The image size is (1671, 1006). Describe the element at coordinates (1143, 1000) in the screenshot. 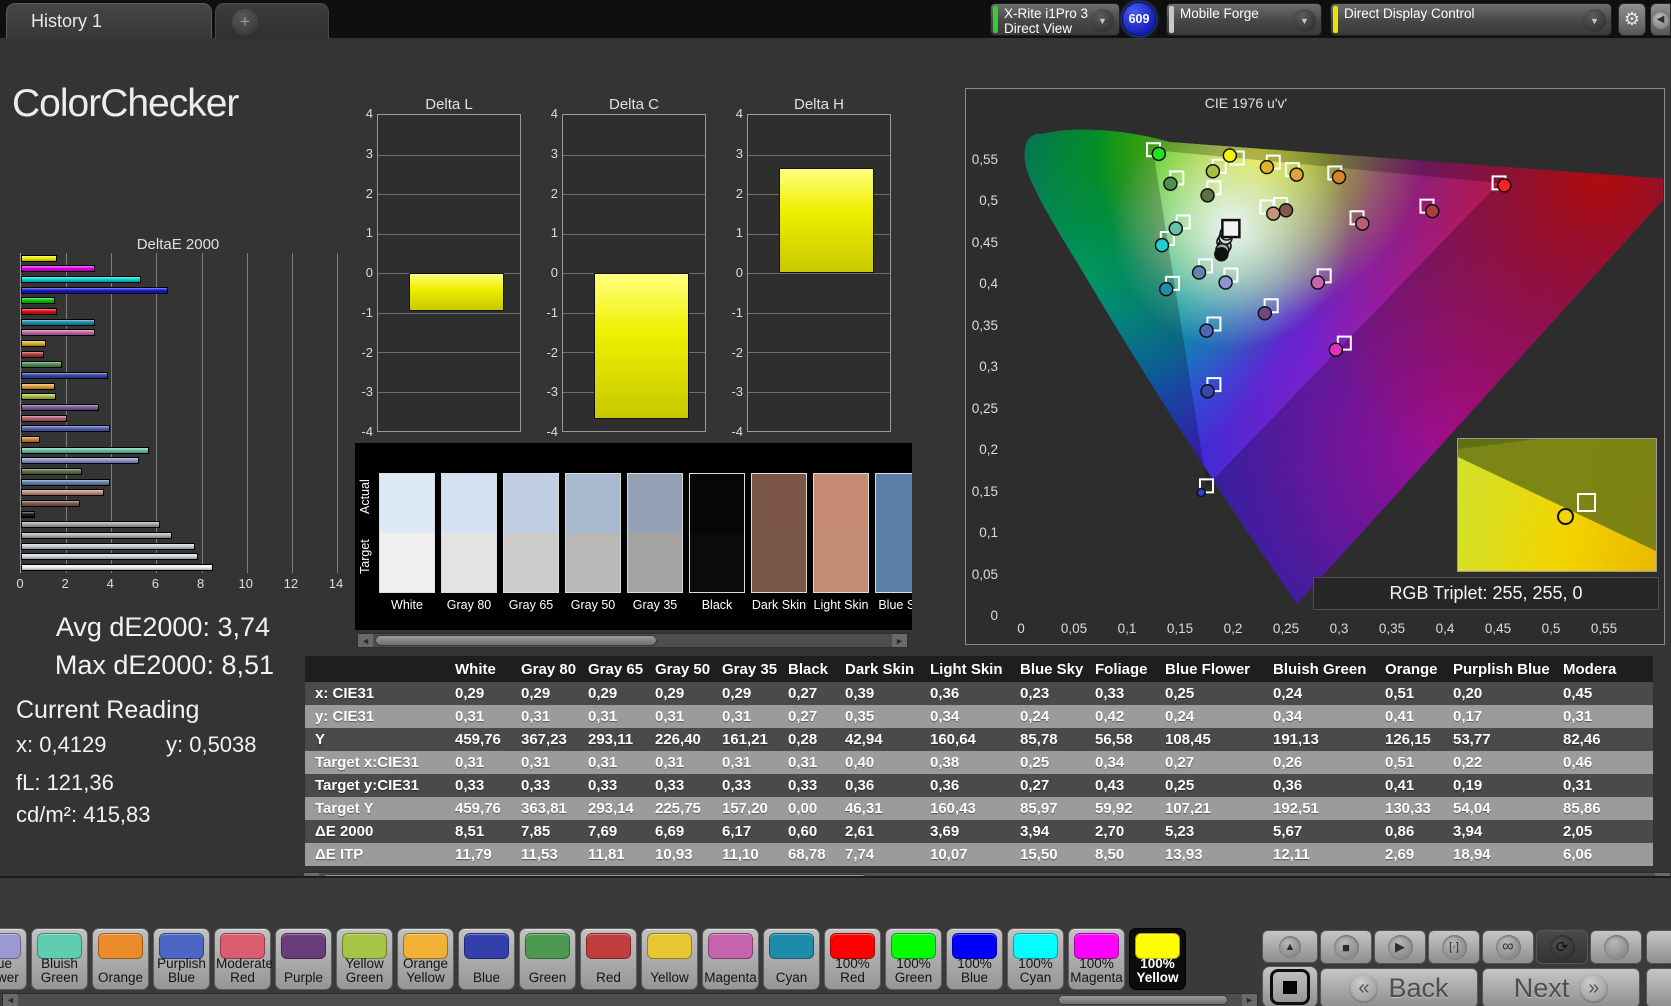

I see `pattern-scrollbar-thumb` at that location.